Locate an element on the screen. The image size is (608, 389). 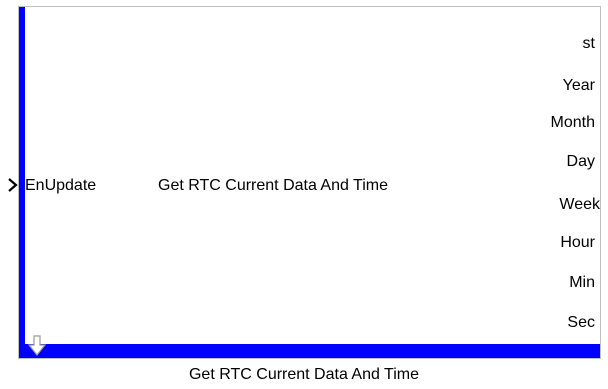
output-port-week: Week is located at coordinates (579, 205).